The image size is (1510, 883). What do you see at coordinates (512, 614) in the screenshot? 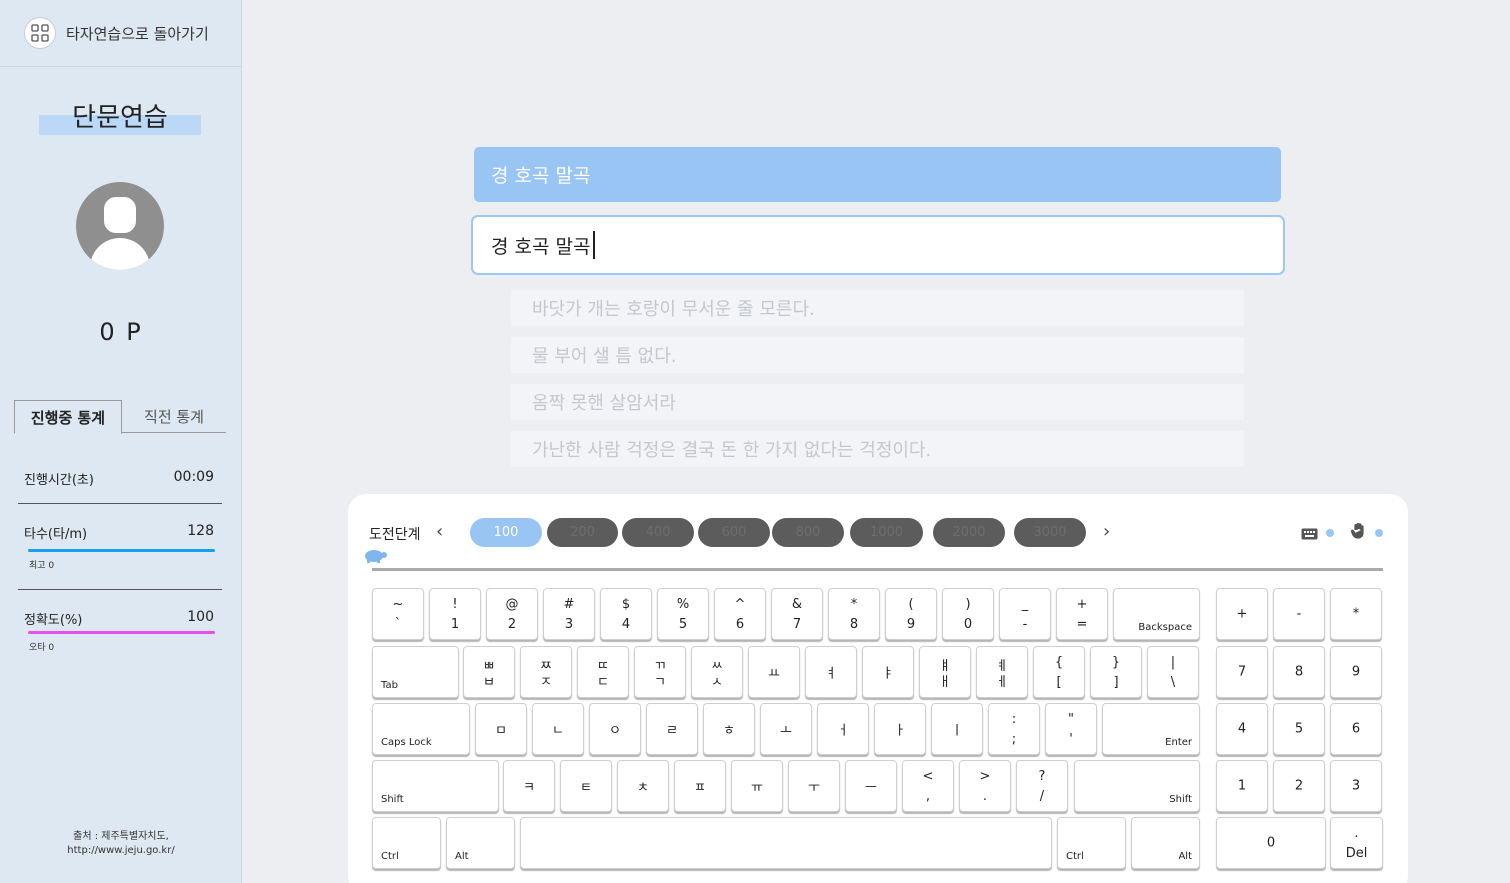
I see `key: @2` at bounding box center [512, 614].